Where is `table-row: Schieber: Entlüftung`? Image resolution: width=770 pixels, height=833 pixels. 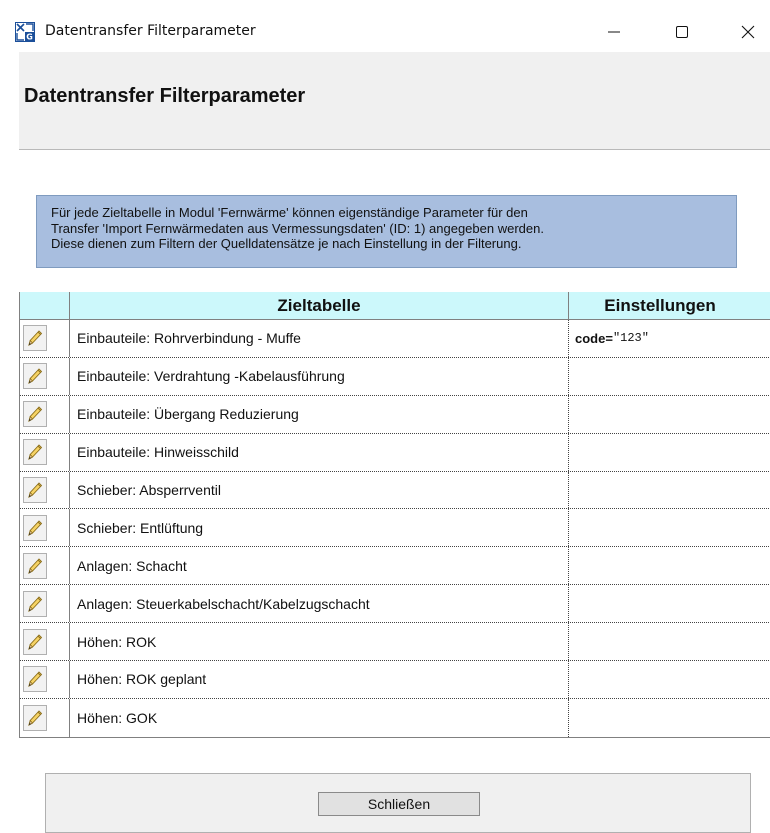
table-row: Schieber: Entlüftung is located at coordinates (395, 528).